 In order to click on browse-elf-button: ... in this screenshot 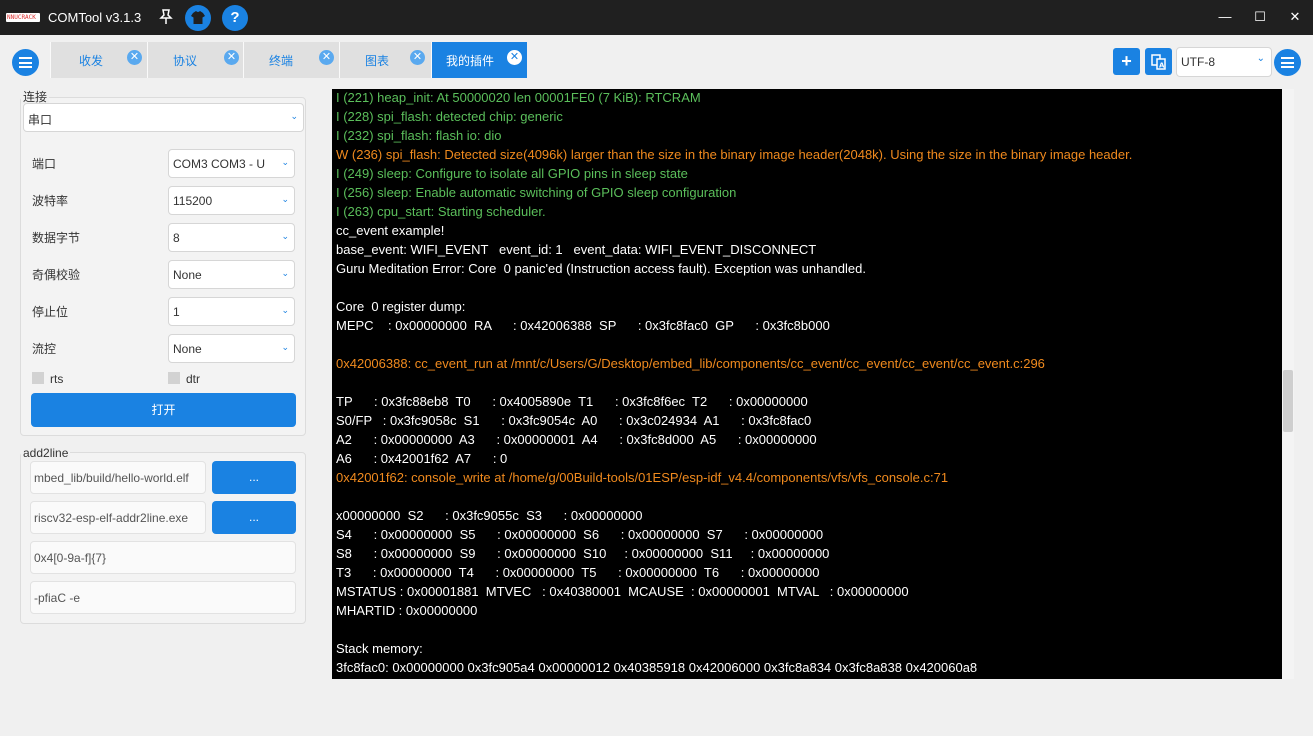, I will do `click(254, 477)`.